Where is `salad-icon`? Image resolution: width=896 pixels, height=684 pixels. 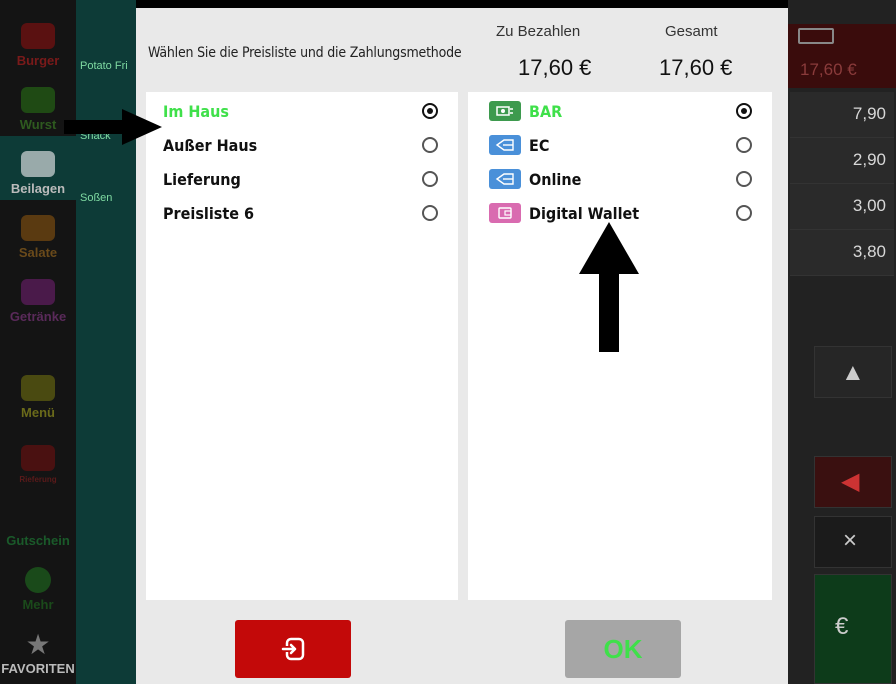
salad-icon is located at coordinates (38, 228).